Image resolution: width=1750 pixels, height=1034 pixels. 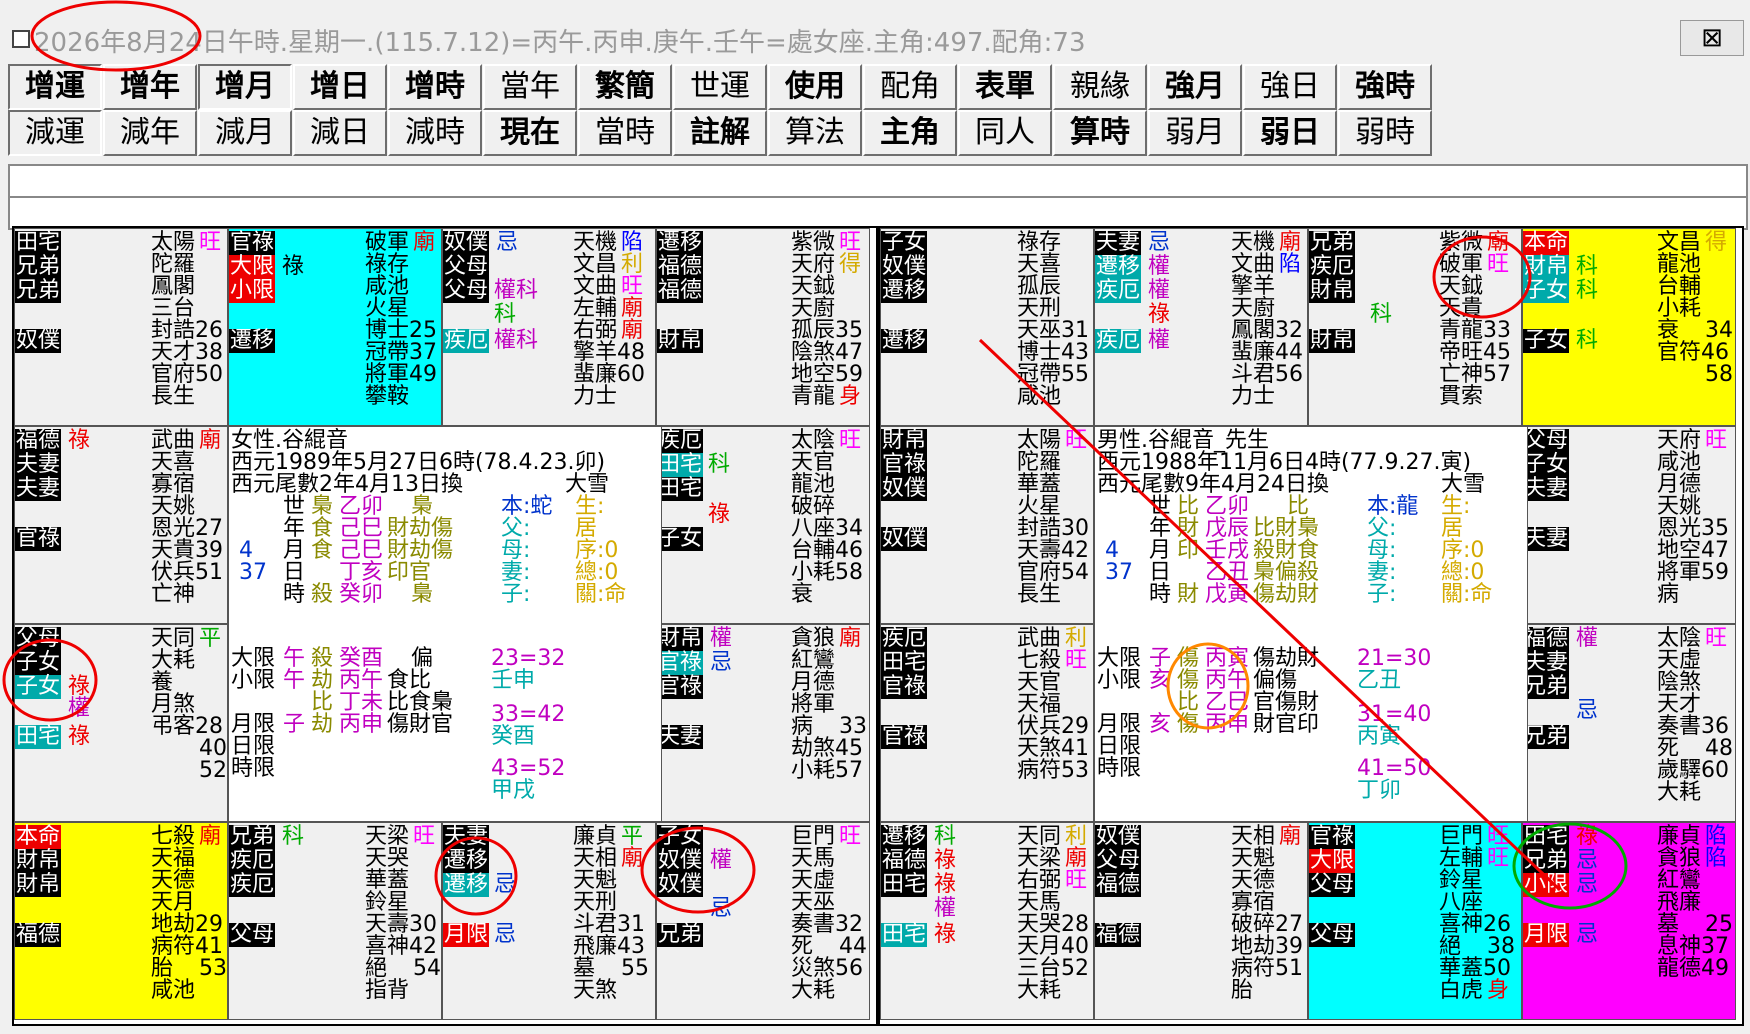 I want to click on palace-cell: 父母 子女 子女祿權田宅祿天同平大耗養月煞 弔客28 40 52, so click(x=121, y=723).